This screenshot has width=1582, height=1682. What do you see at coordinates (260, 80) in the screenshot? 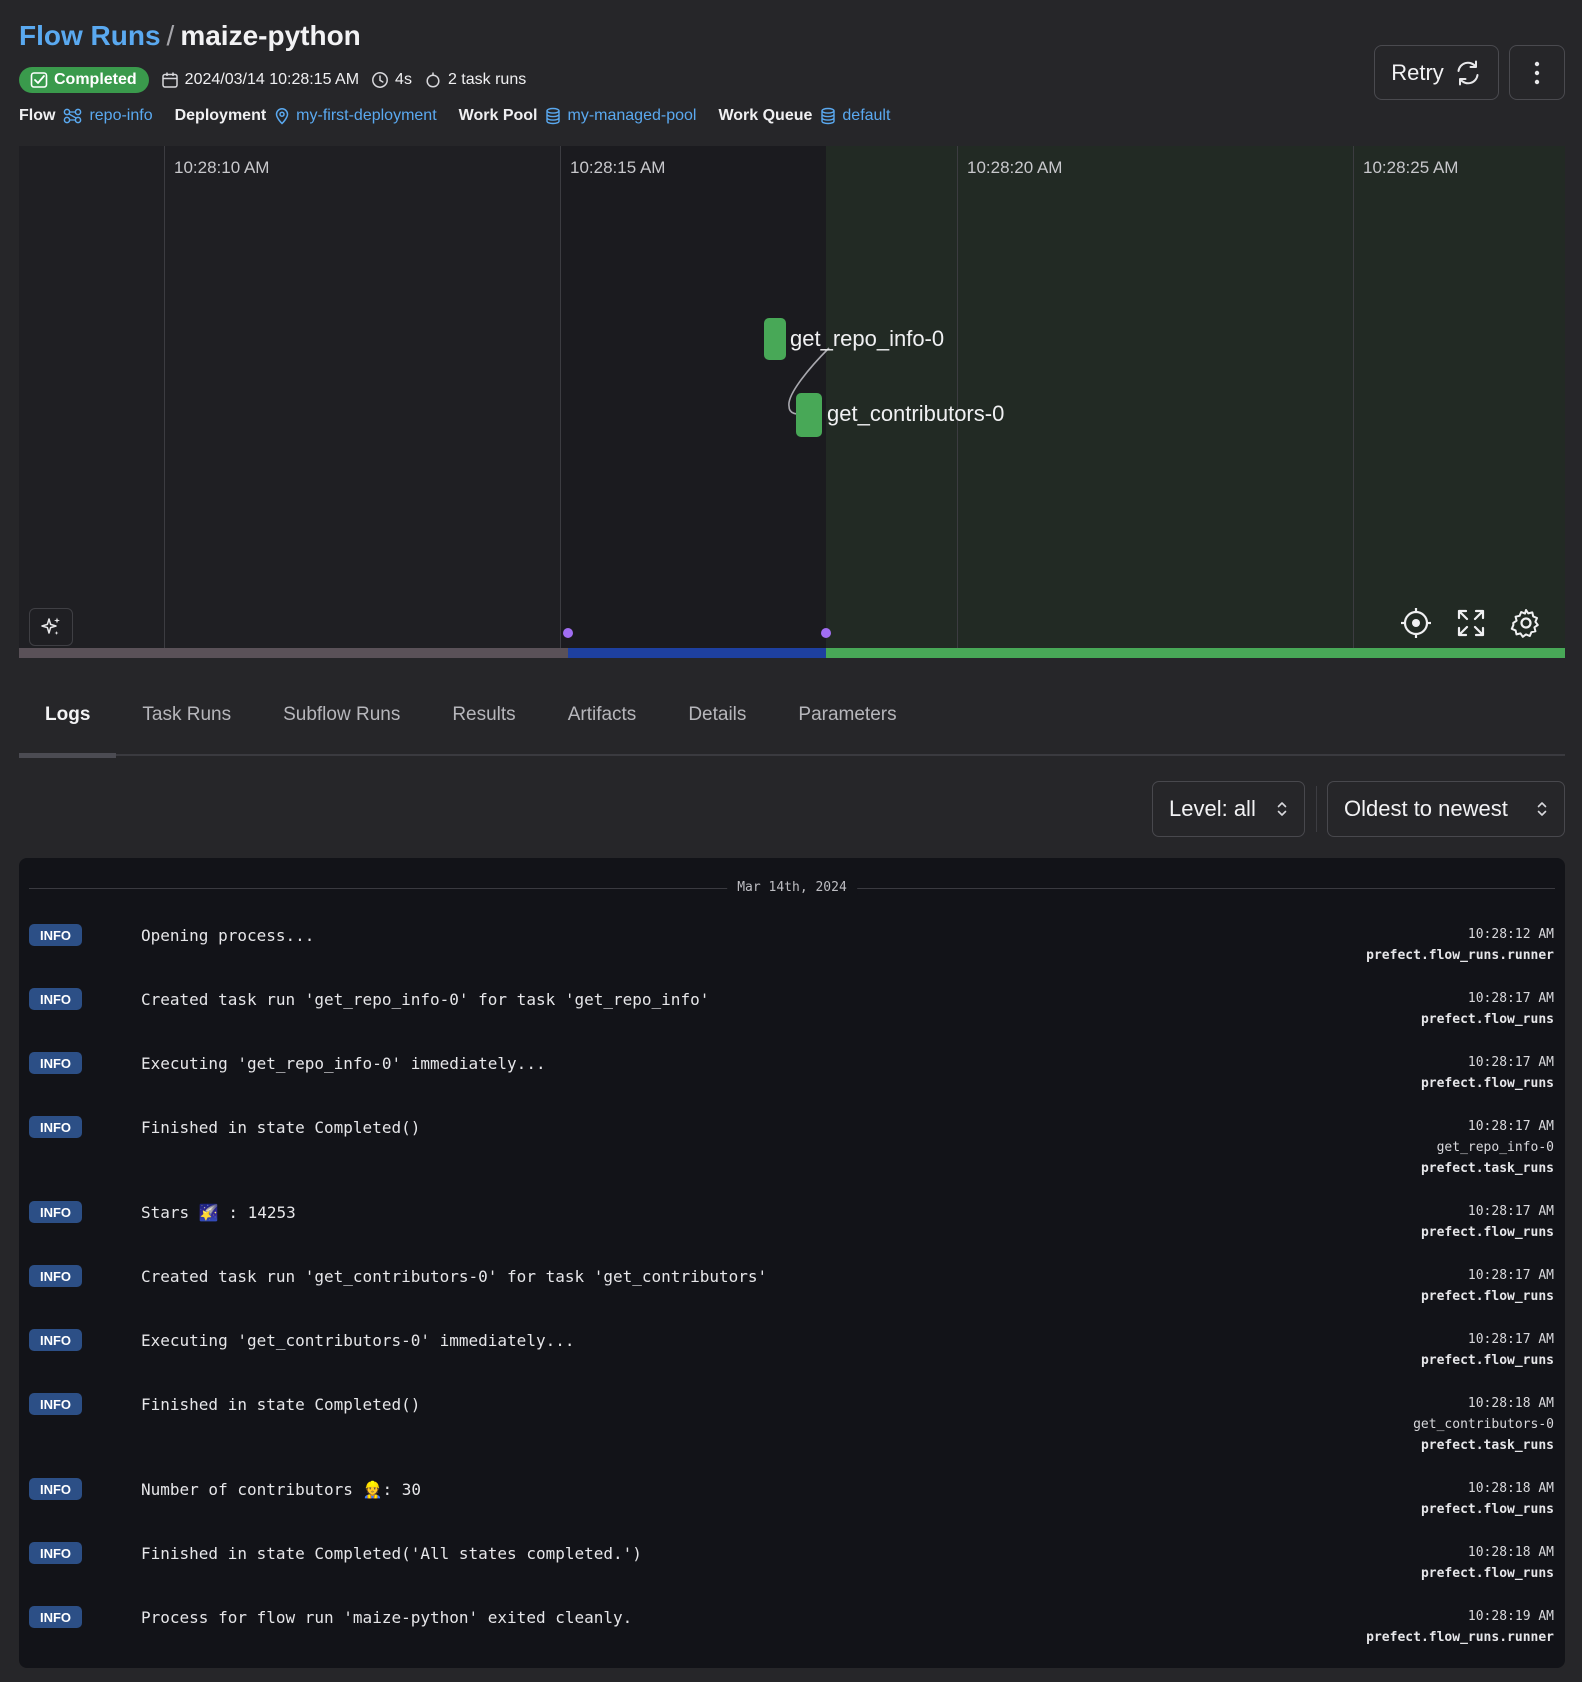
I see `start-time: 2024/03/14 10:28:15 AM` at bounding box center [260, 80].